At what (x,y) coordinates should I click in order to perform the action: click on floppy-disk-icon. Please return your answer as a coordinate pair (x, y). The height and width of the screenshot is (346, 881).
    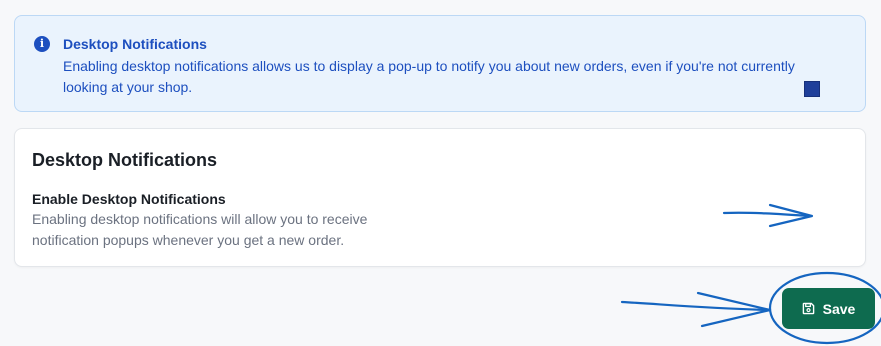
    Looking at the image, I should click on (808, 308).